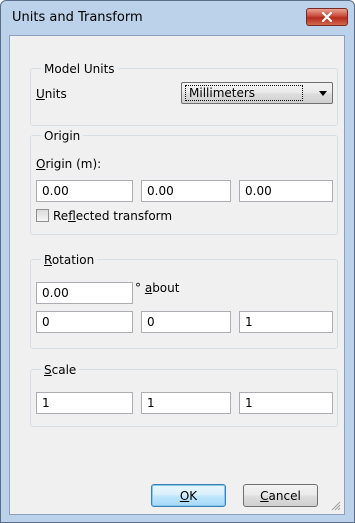 This screenshot has width=355, height=523. I want to click on close-icon, so click(327, 17).